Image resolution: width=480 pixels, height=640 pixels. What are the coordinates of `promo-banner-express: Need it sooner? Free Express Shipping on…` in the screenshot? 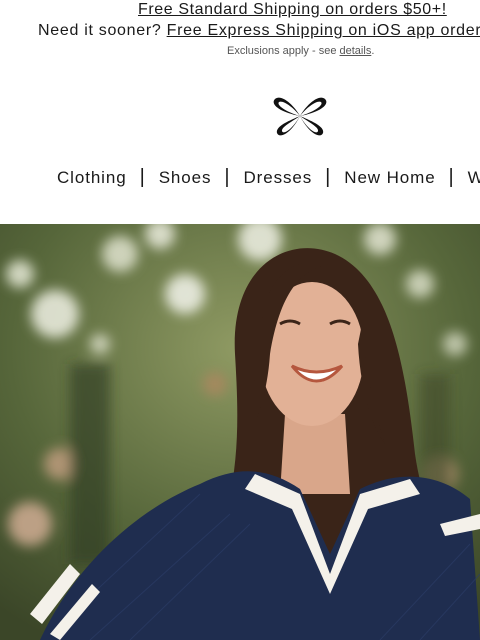 It's located at (259, 31).